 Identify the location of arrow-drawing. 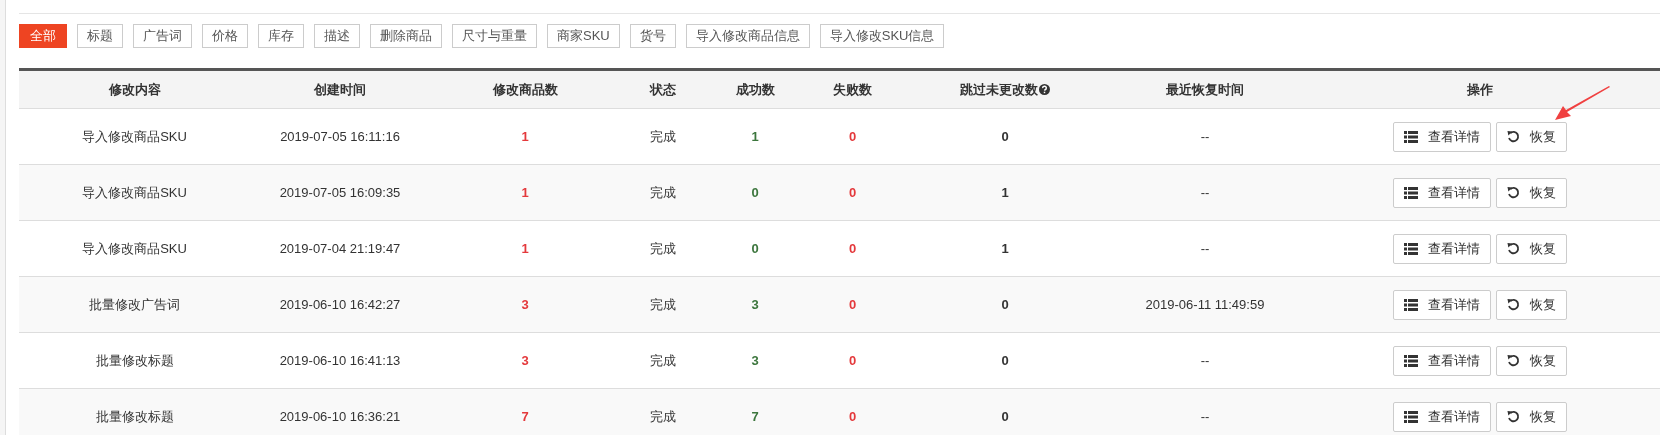
(1582, 103).